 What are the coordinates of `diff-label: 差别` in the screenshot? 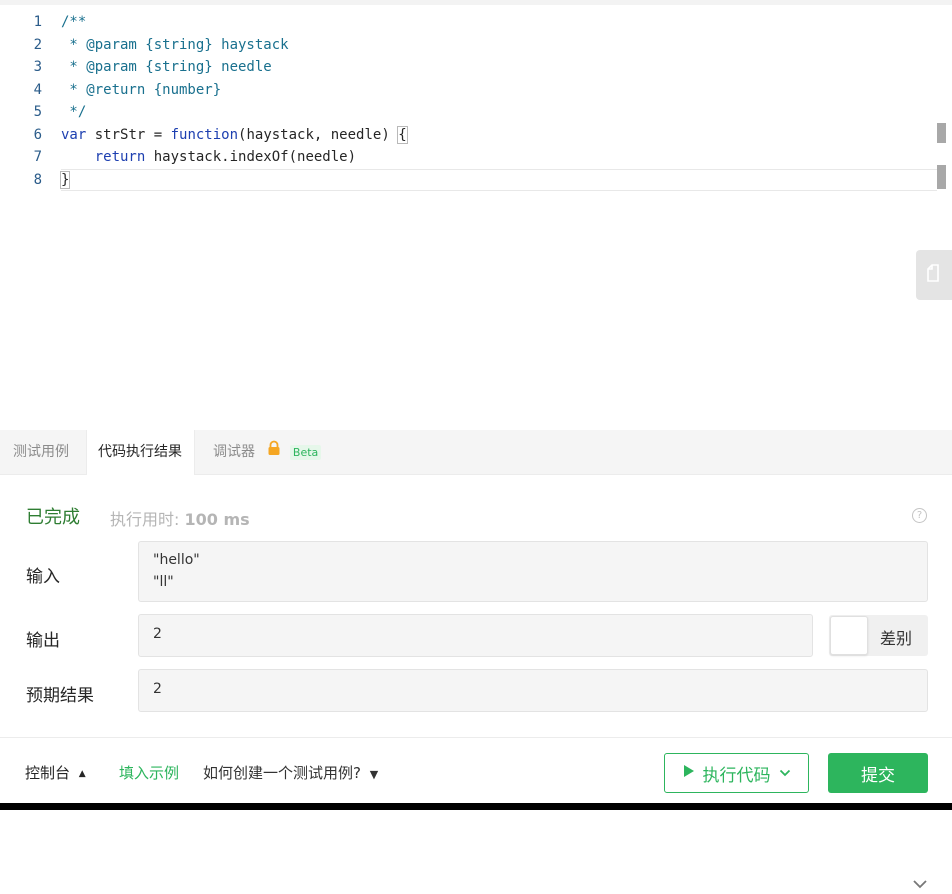 It's located at (896, 638).